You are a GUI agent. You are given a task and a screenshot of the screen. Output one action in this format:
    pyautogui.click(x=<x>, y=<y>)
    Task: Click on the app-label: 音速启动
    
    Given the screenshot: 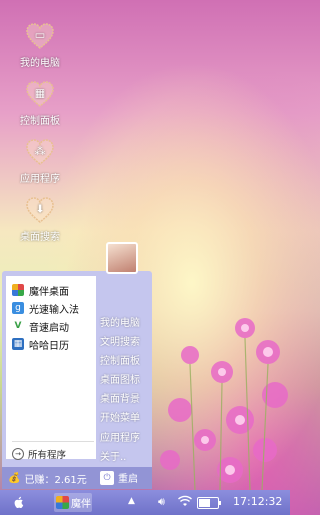 What is the action you would take?
    pyautogui.click(x=49, y=328)
    